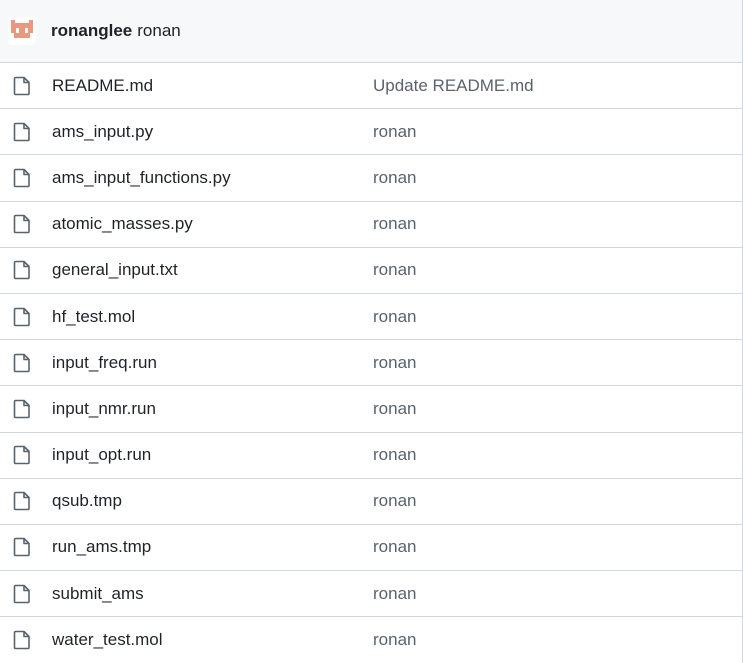  Describe the element at coordinates (87, 501) in the screenshot. I see `file-name-link: qsub.tmp` at that location.